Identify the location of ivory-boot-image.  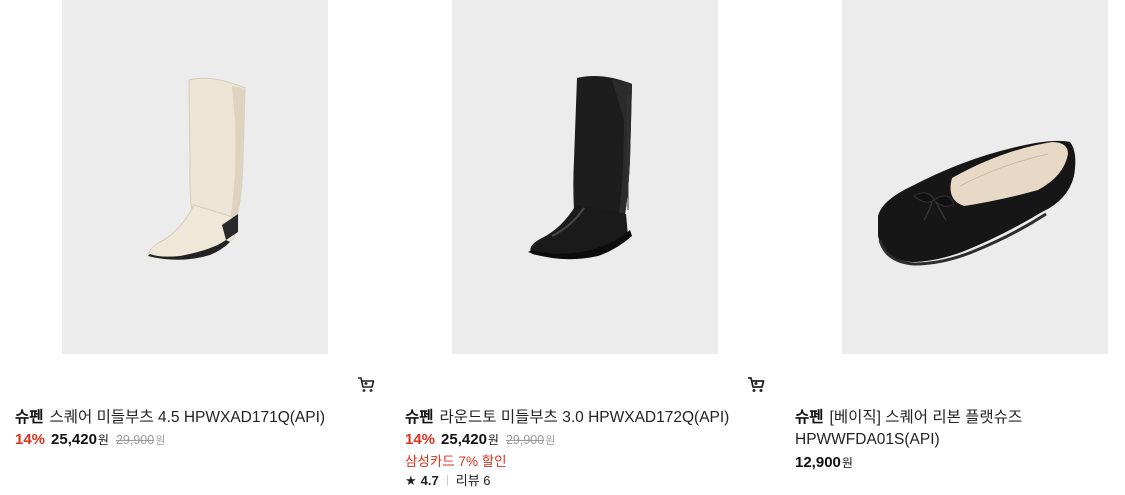
(197, 168).